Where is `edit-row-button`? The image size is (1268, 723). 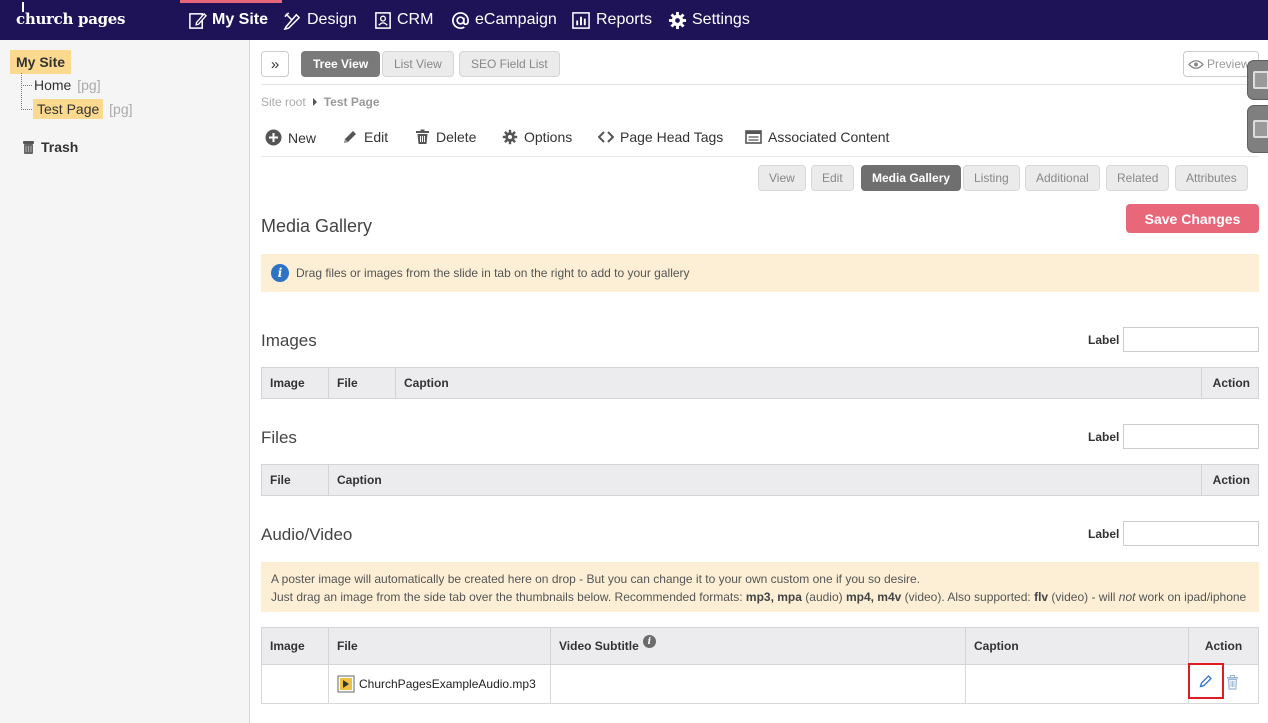 edit-row-button is located at coordinates (1206, 681).